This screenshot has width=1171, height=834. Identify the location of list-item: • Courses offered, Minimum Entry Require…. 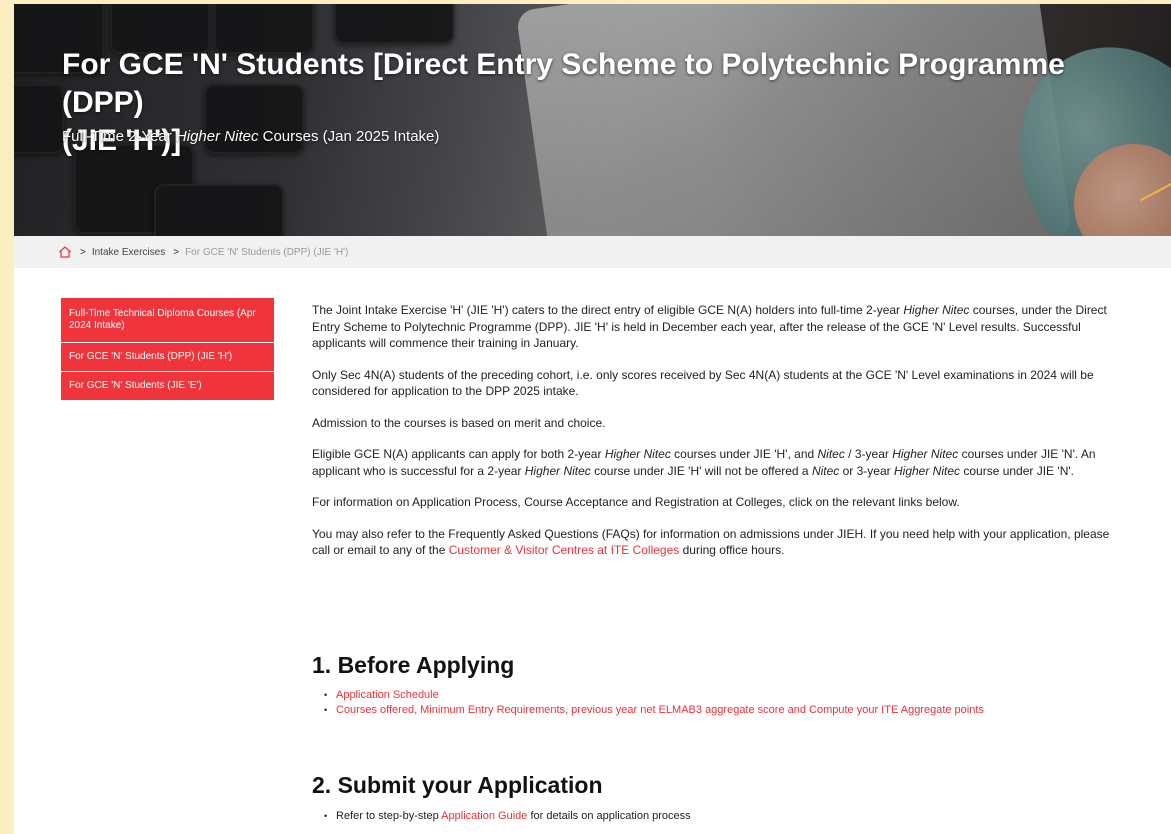
(654, 710).